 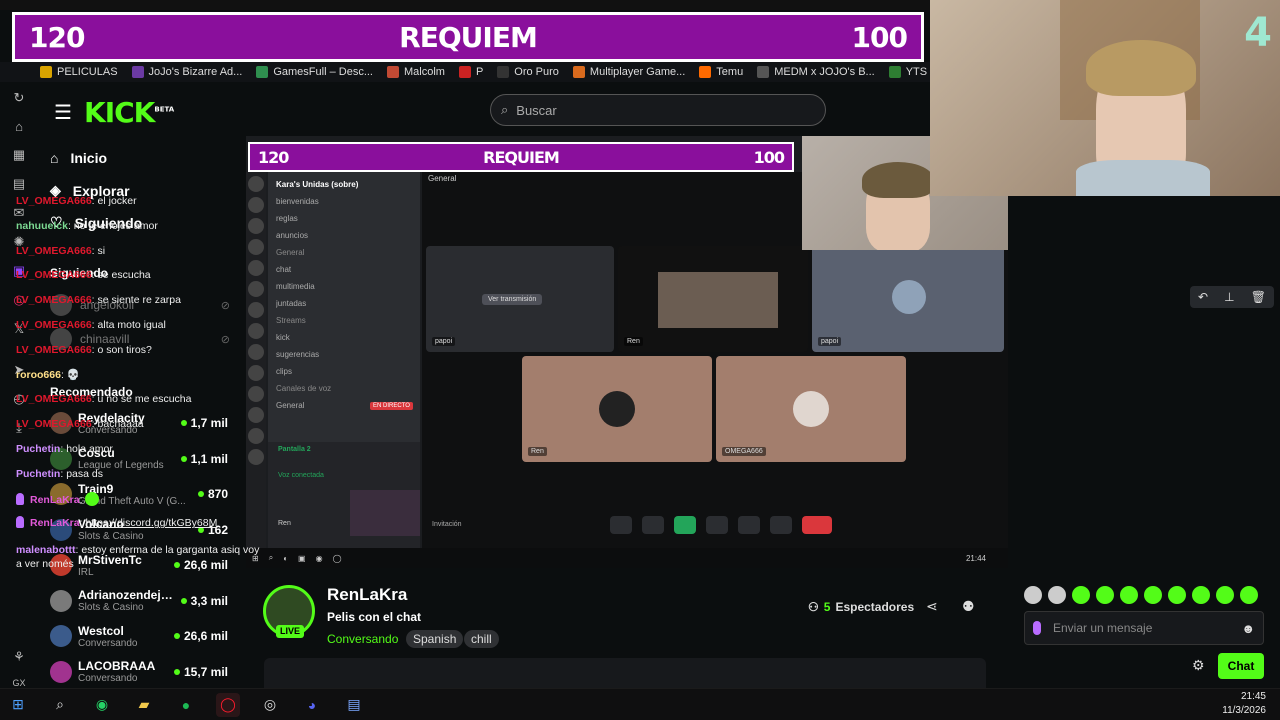 I want to click on editor-icon: ▤, so click(x=354, y=705).